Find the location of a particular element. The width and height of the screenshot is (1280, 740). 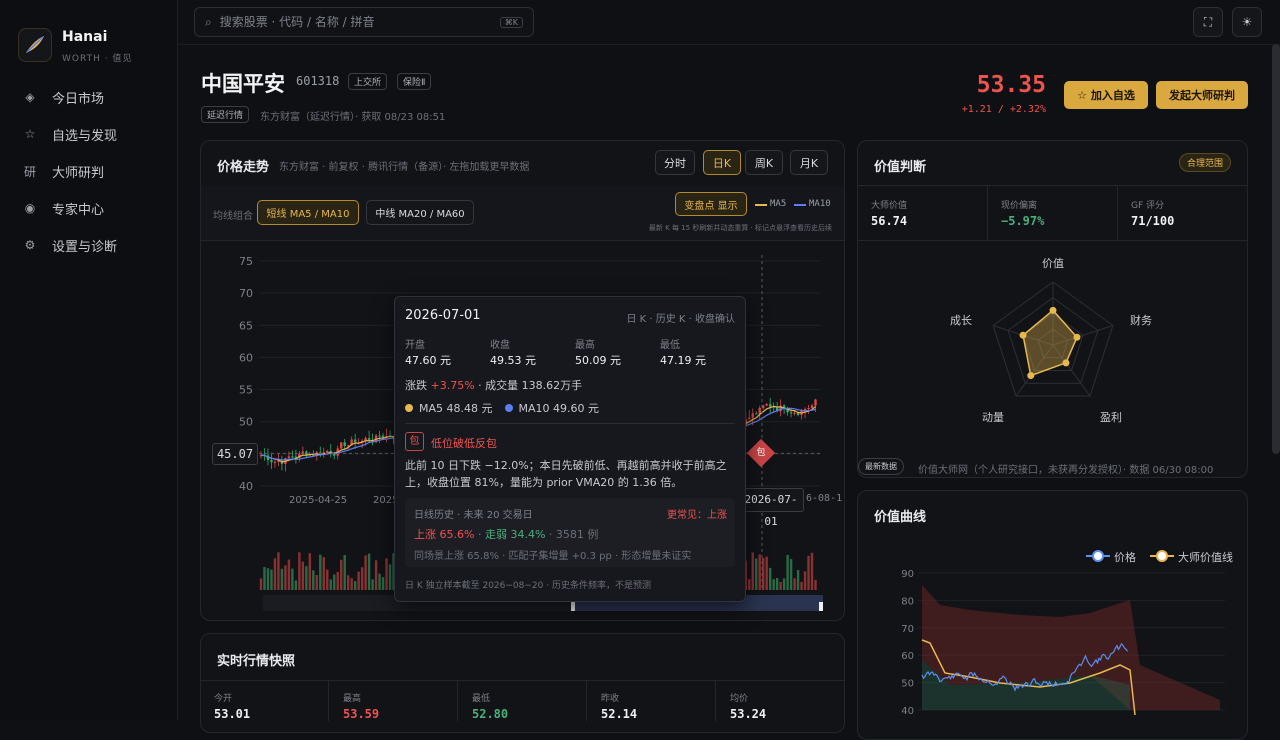

y-tick-label: 55 is located at coordinates (246, 390).